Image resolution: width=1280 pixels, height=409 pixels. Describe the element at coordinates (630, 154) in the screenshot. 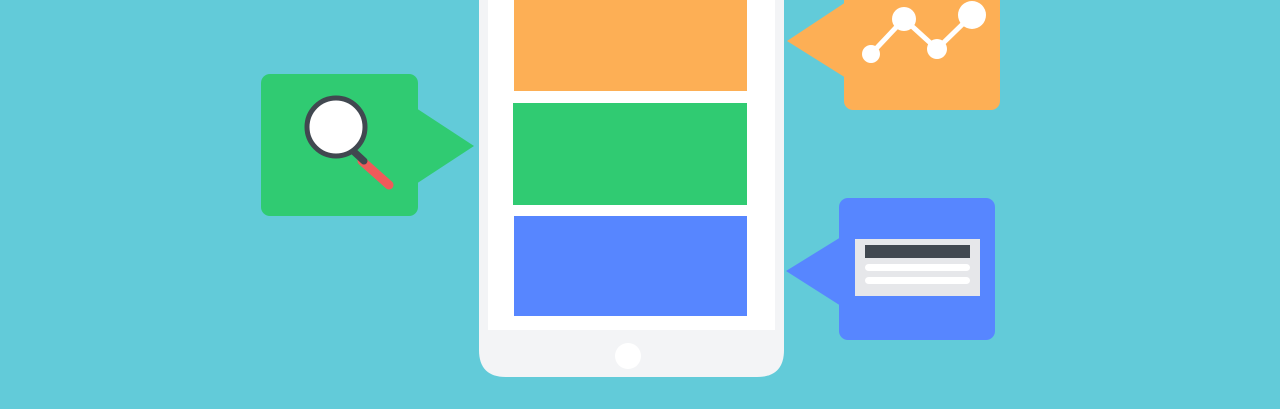

I see `green-block` at that location.